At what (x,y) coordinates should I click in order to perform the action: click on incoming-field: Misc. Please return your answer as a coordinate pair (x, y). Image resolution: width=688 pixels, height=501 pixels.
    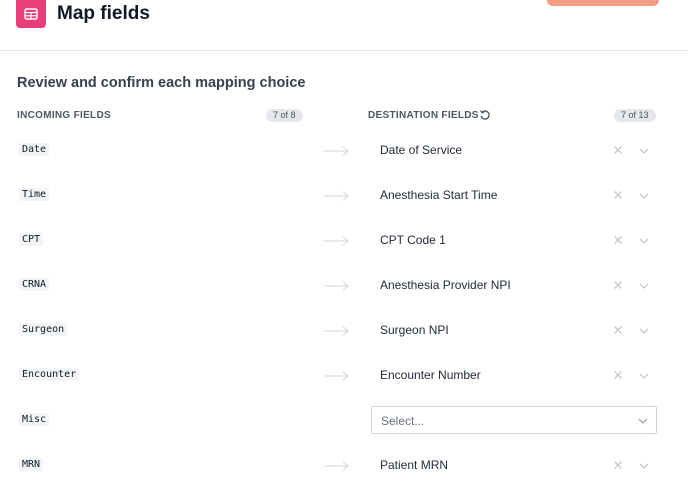
    Looking at the image, I should click on (34, 419).